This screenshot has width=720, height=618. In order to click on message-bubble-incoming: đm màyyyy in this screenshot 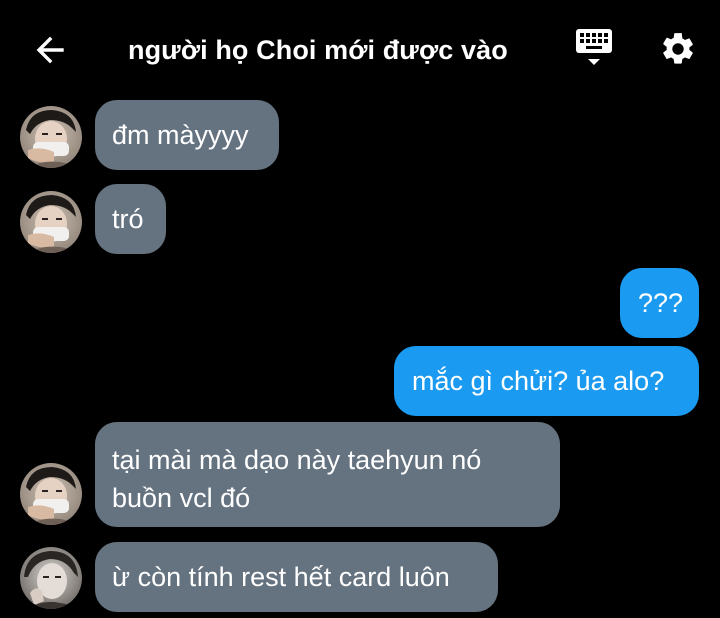, I will do `click(187, 135)`.